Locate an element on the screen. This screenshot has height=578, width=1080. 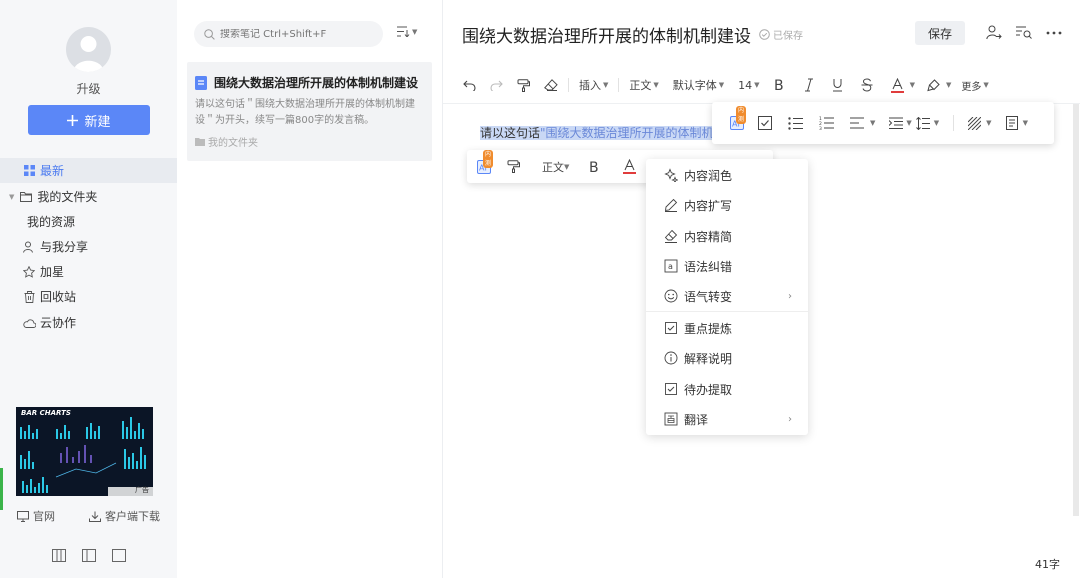
expand-caret-icon: ▼ is located at coordinates (12, 196).